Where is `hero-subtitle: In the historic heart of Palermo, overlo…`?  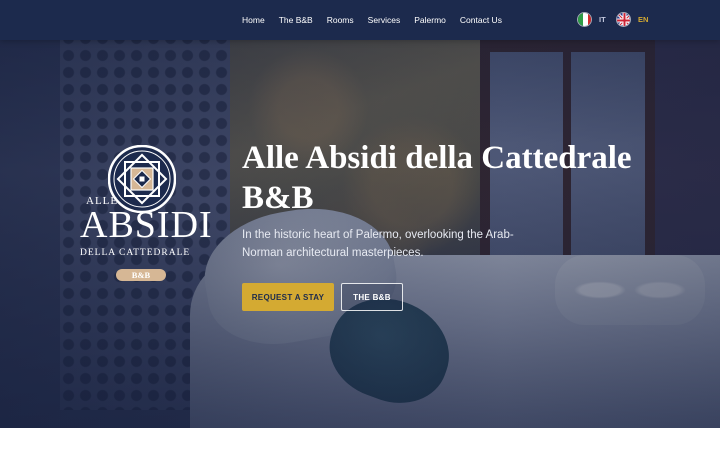 hero-subtitle: In the historic heart of Palermo, overlo… is located at coordinates (378, 244).